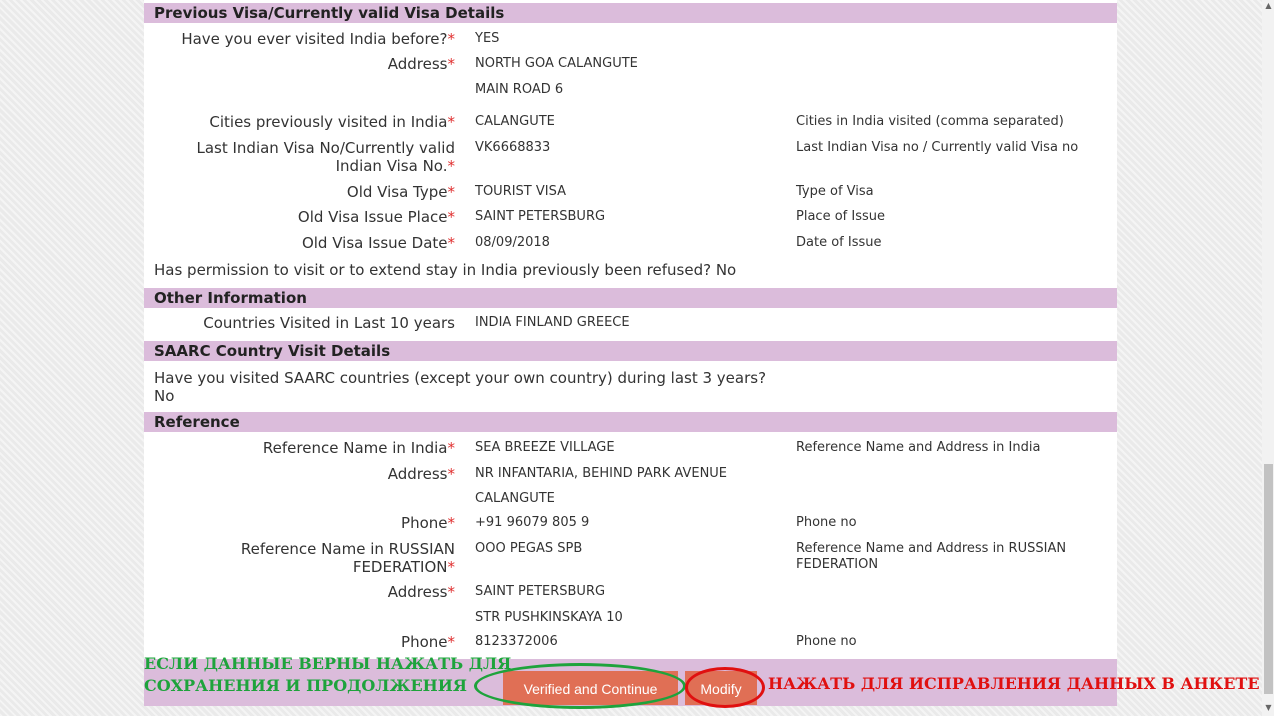 The width and height of the screenshot is (1274, 716). What do you see at coordinates (540, 591) in the screenshot?
I see `reference-russia-address-line1: SAINT PETERSBURG` at bounding box center [540, 591].